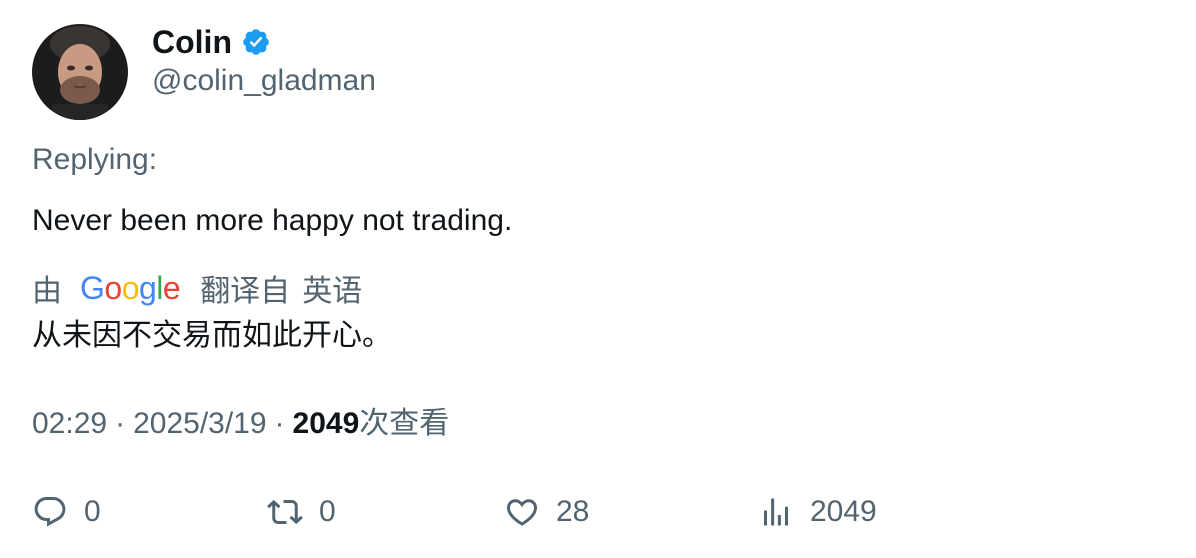 The width and height of the screenshot is (1196, 558). What do you see at coordinates (285, 512) in the screenshot?
I see `retweet-icon` at bounding box center [285, 512].